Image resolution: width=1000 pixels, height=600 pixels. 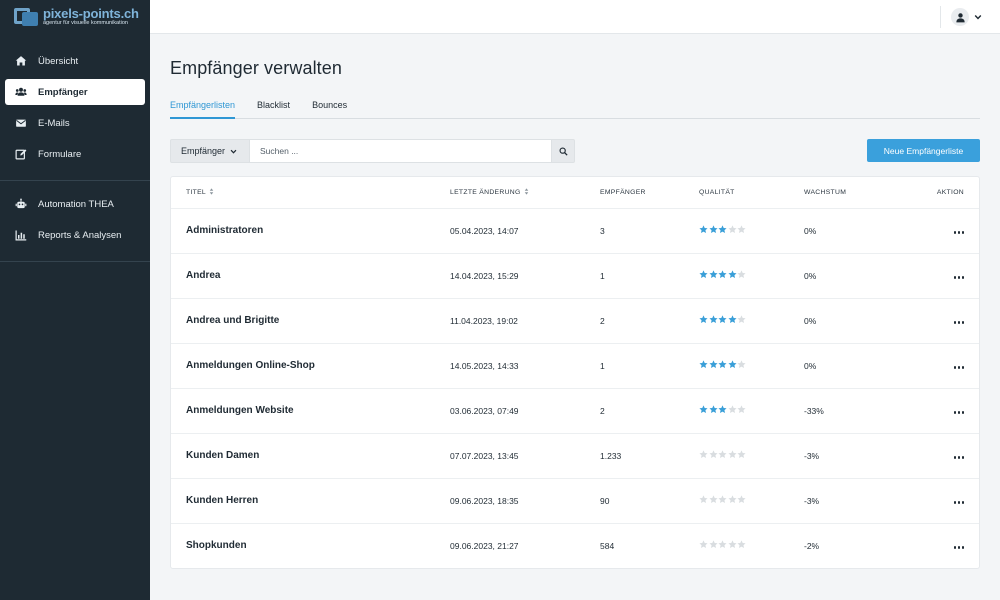 What do you see at coordinates (310, 321) in the screenshot?
I see `list-title: Andrea und Brigitte` at bounding box center [310, 321].